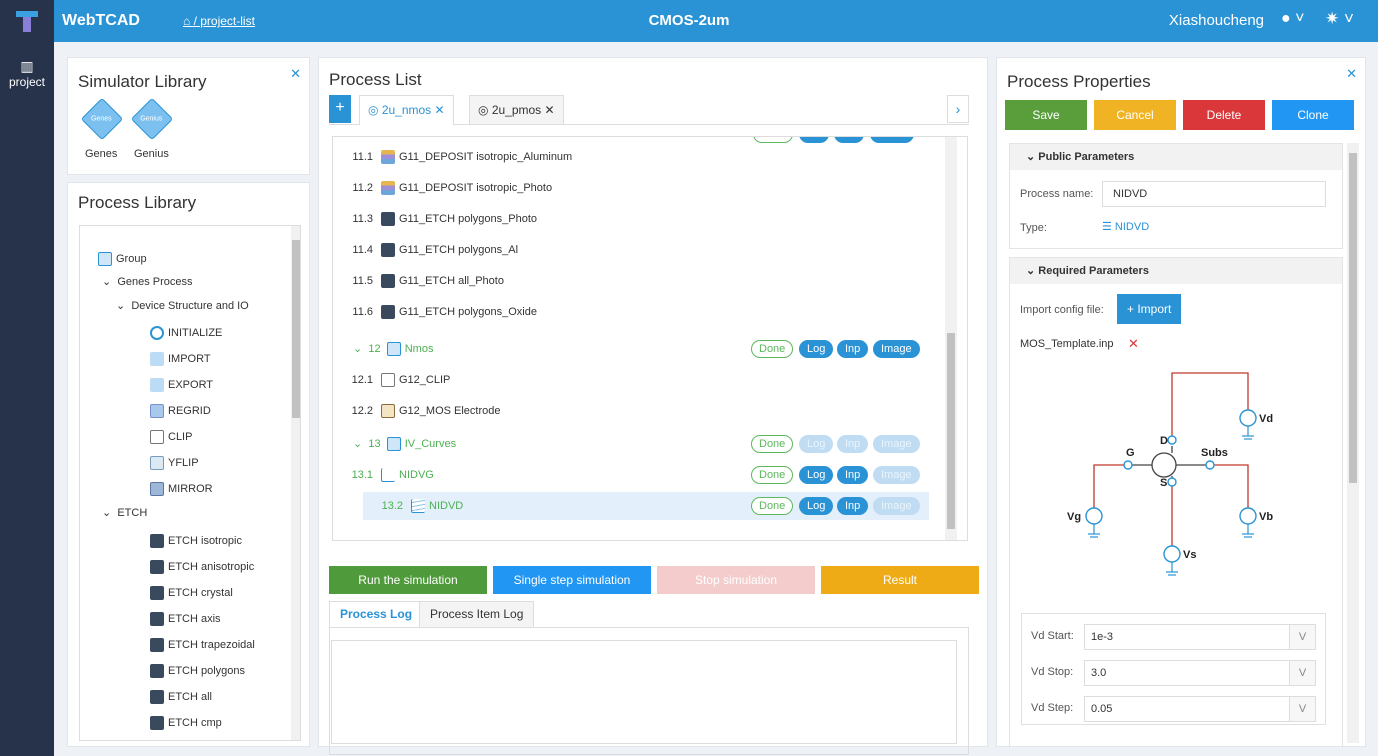  What do you see at coordinates (572, 580) in the screenshot?
I see `single-step-button: Single step simulation` at bounding box center [572, 580].